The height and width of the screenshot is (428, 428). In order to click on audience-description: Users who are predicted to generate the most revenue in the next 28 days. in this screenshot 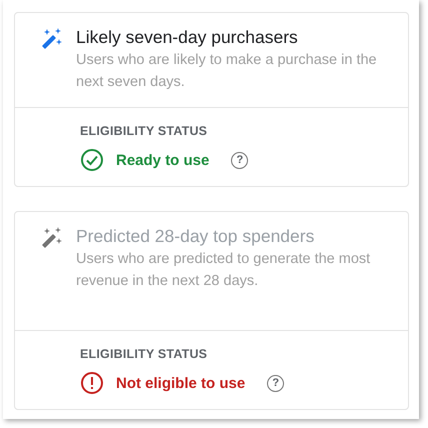, I will do `click(224, 270)`.